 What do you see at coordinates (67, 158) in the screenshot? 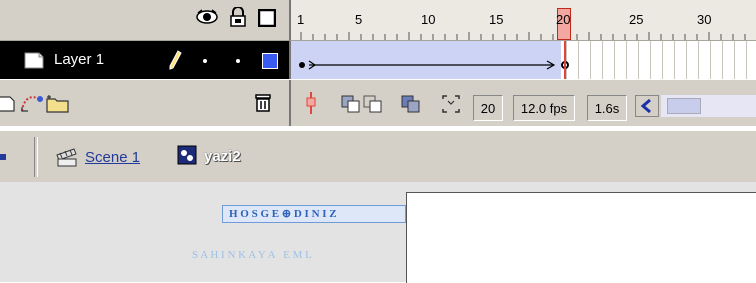
I see `scene-icon` at bounding box center [67, 158].